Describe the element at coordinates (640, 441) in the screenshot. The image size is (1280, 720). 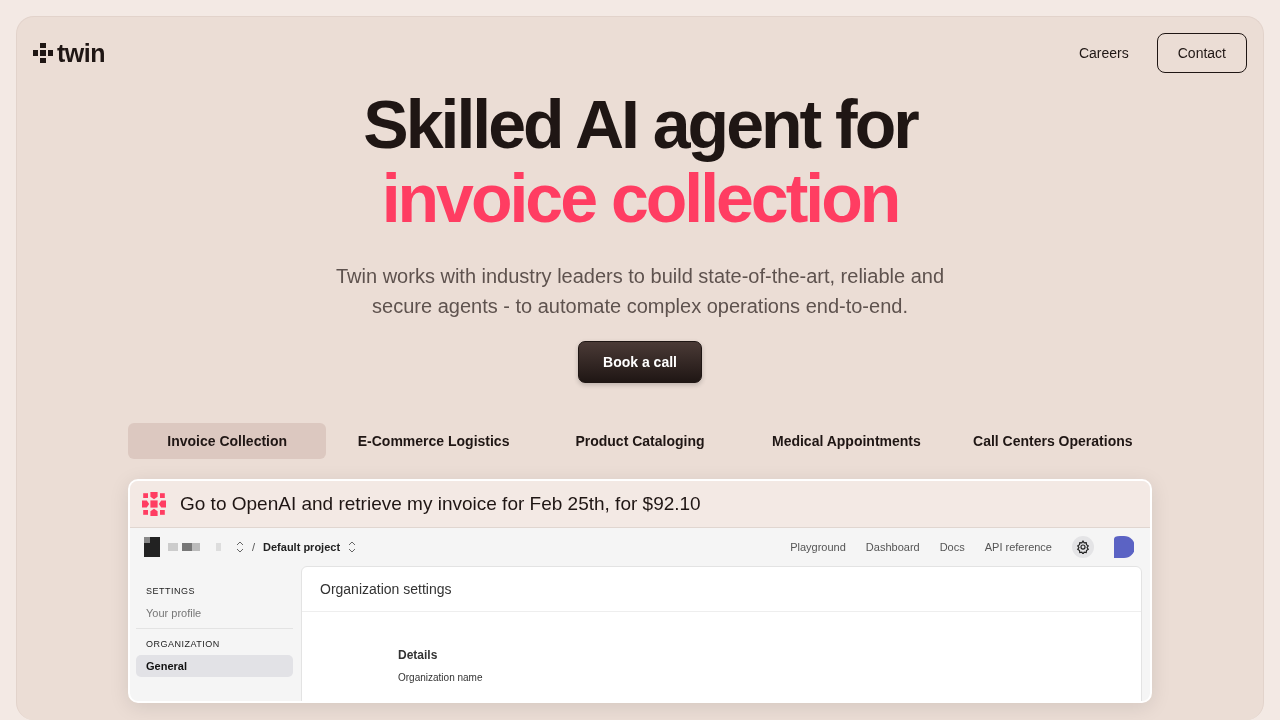
I see `use-case-tab: Product Cataloging` at that location.